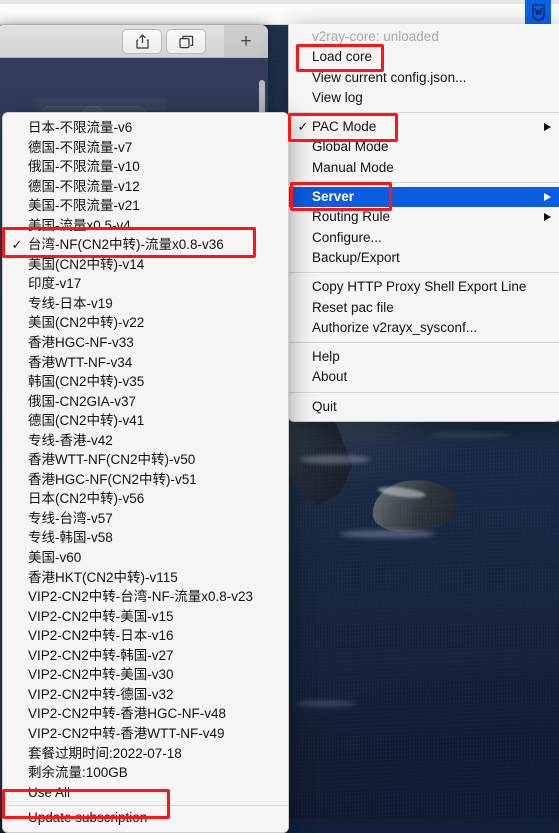  I want to click on server-list-item-label: 剩余流量:100GB, so click(78, 773).